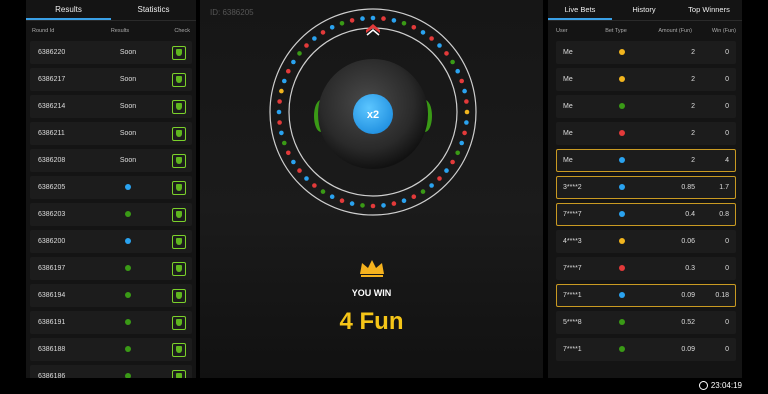 The height and width of the screenshot is (394, 768). I want to click on tab-history: History, so click(644, 10).